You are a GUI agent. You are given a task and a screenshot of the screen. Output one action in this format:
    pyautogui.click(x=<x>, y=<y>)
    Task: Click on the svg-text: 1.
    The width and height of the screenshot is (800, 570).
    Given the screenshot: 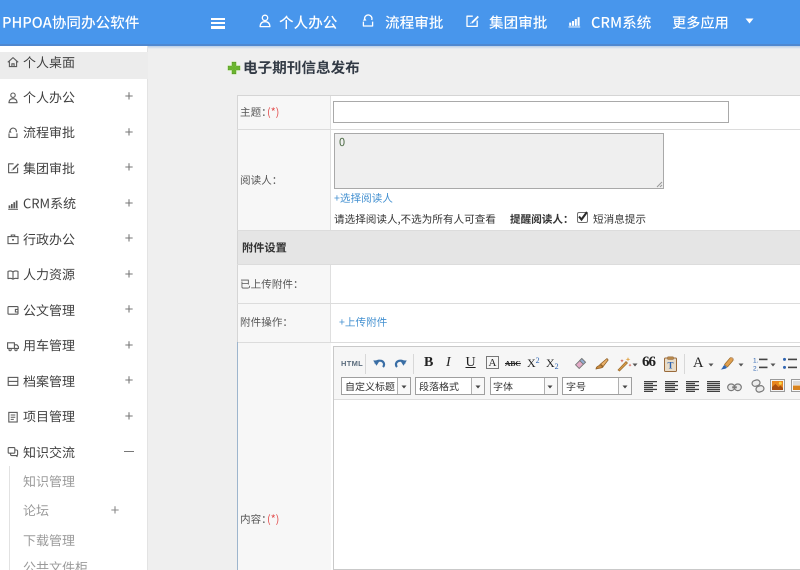 What is the action you would take?
    pyautogui.click(x=756, y=361)
    